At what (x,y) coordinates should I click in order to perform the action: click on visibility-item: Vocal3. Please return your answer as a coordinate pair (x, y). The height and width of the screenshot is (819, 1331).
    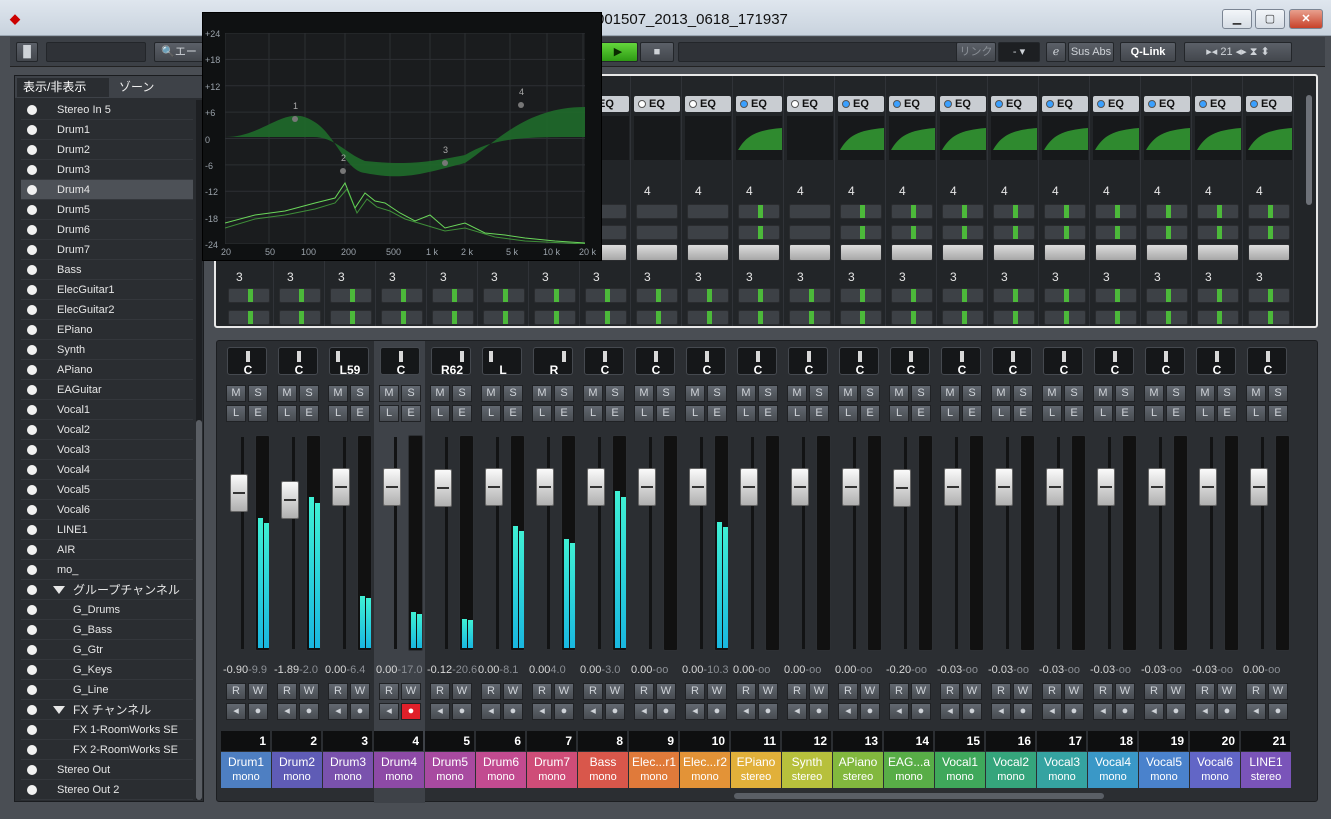
    Looking at the image, I should click on (107, 450).